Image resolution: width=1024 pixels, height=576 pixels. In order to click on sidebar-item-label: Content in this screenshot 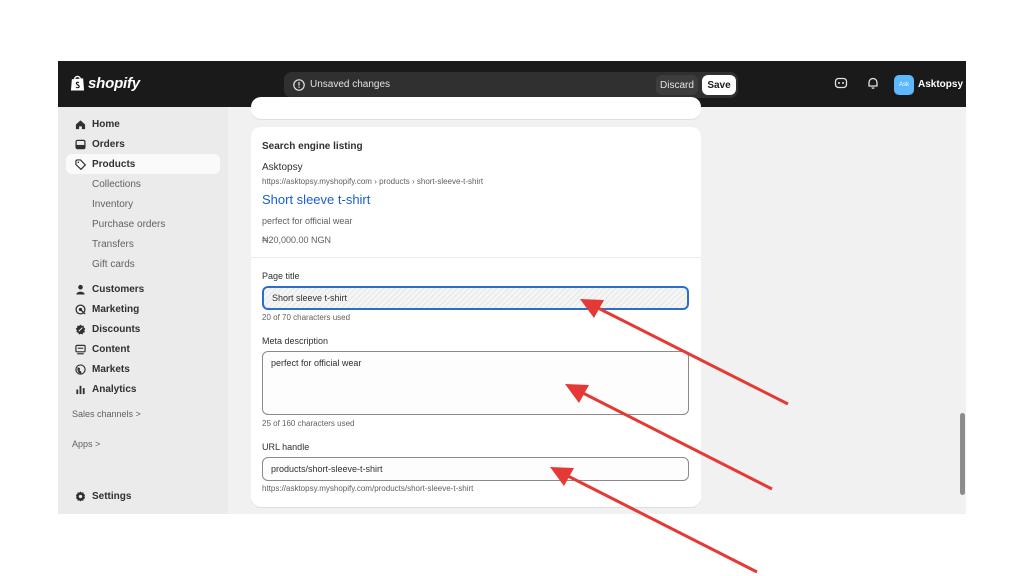, I will do `click(111, 349)`.